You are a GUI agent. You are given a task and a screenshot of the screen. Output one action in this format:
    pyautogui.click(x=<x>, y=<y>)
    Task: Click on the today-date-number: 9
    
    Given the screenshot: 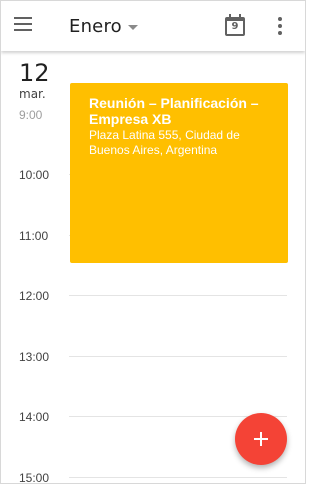 What is the action you would take?
    pyautogui.click(x=235, y=26)
    